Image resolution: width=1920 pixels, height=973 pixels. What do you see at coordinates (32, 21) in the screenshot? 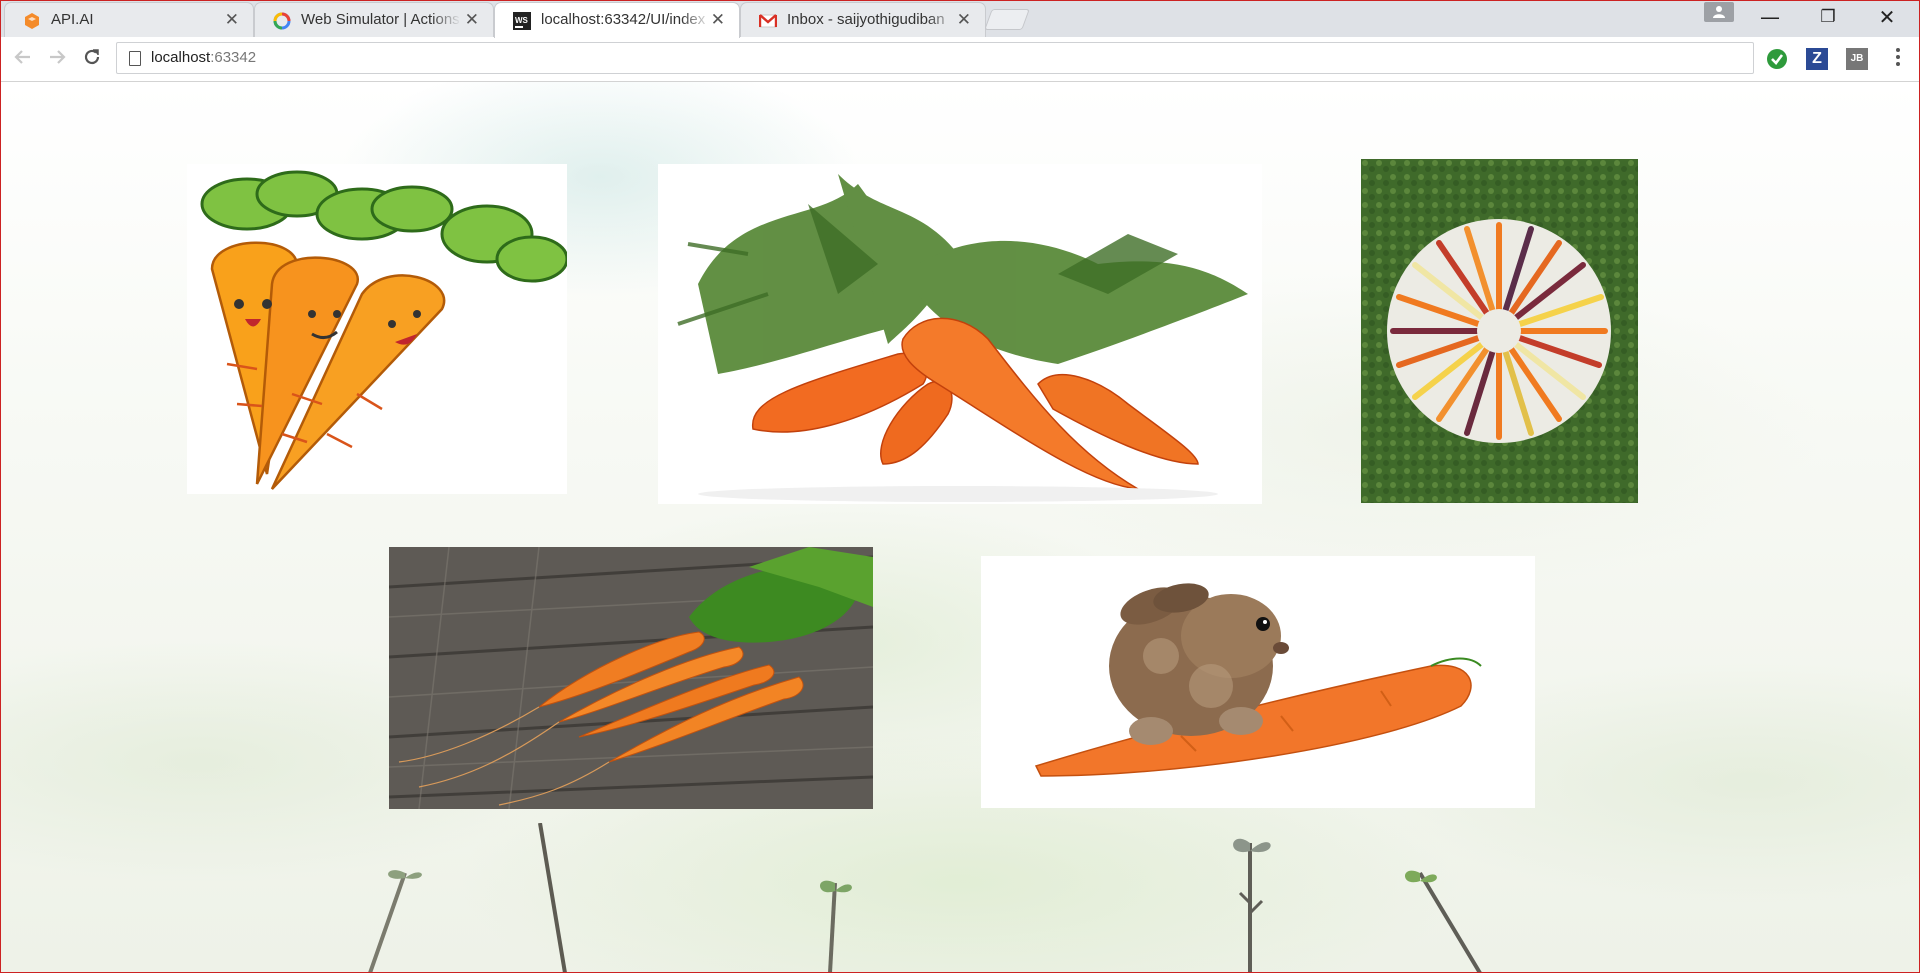
I see `api-ai-icon` at bounding box center [32, 21].